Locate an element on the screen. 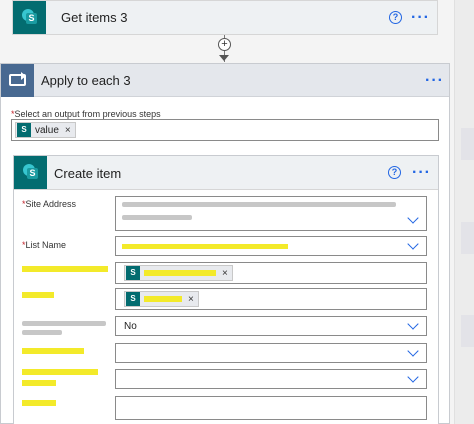 The height and width of the screenshot is (424, 474). list-name-label: *List Name is located at coordinates (44, 245).